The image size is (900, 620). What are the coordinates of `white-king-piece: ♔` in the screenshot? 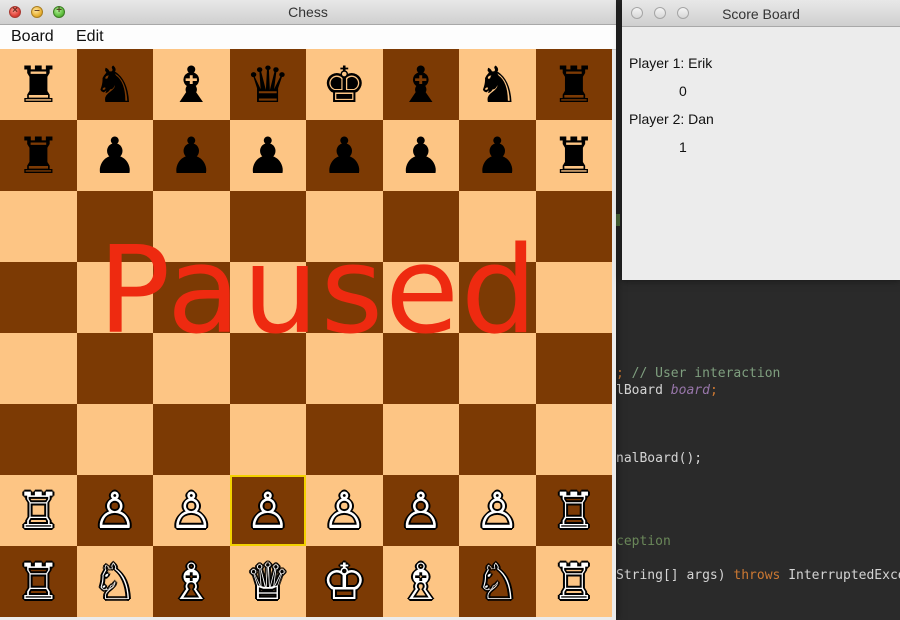 It's located at (344, 582).